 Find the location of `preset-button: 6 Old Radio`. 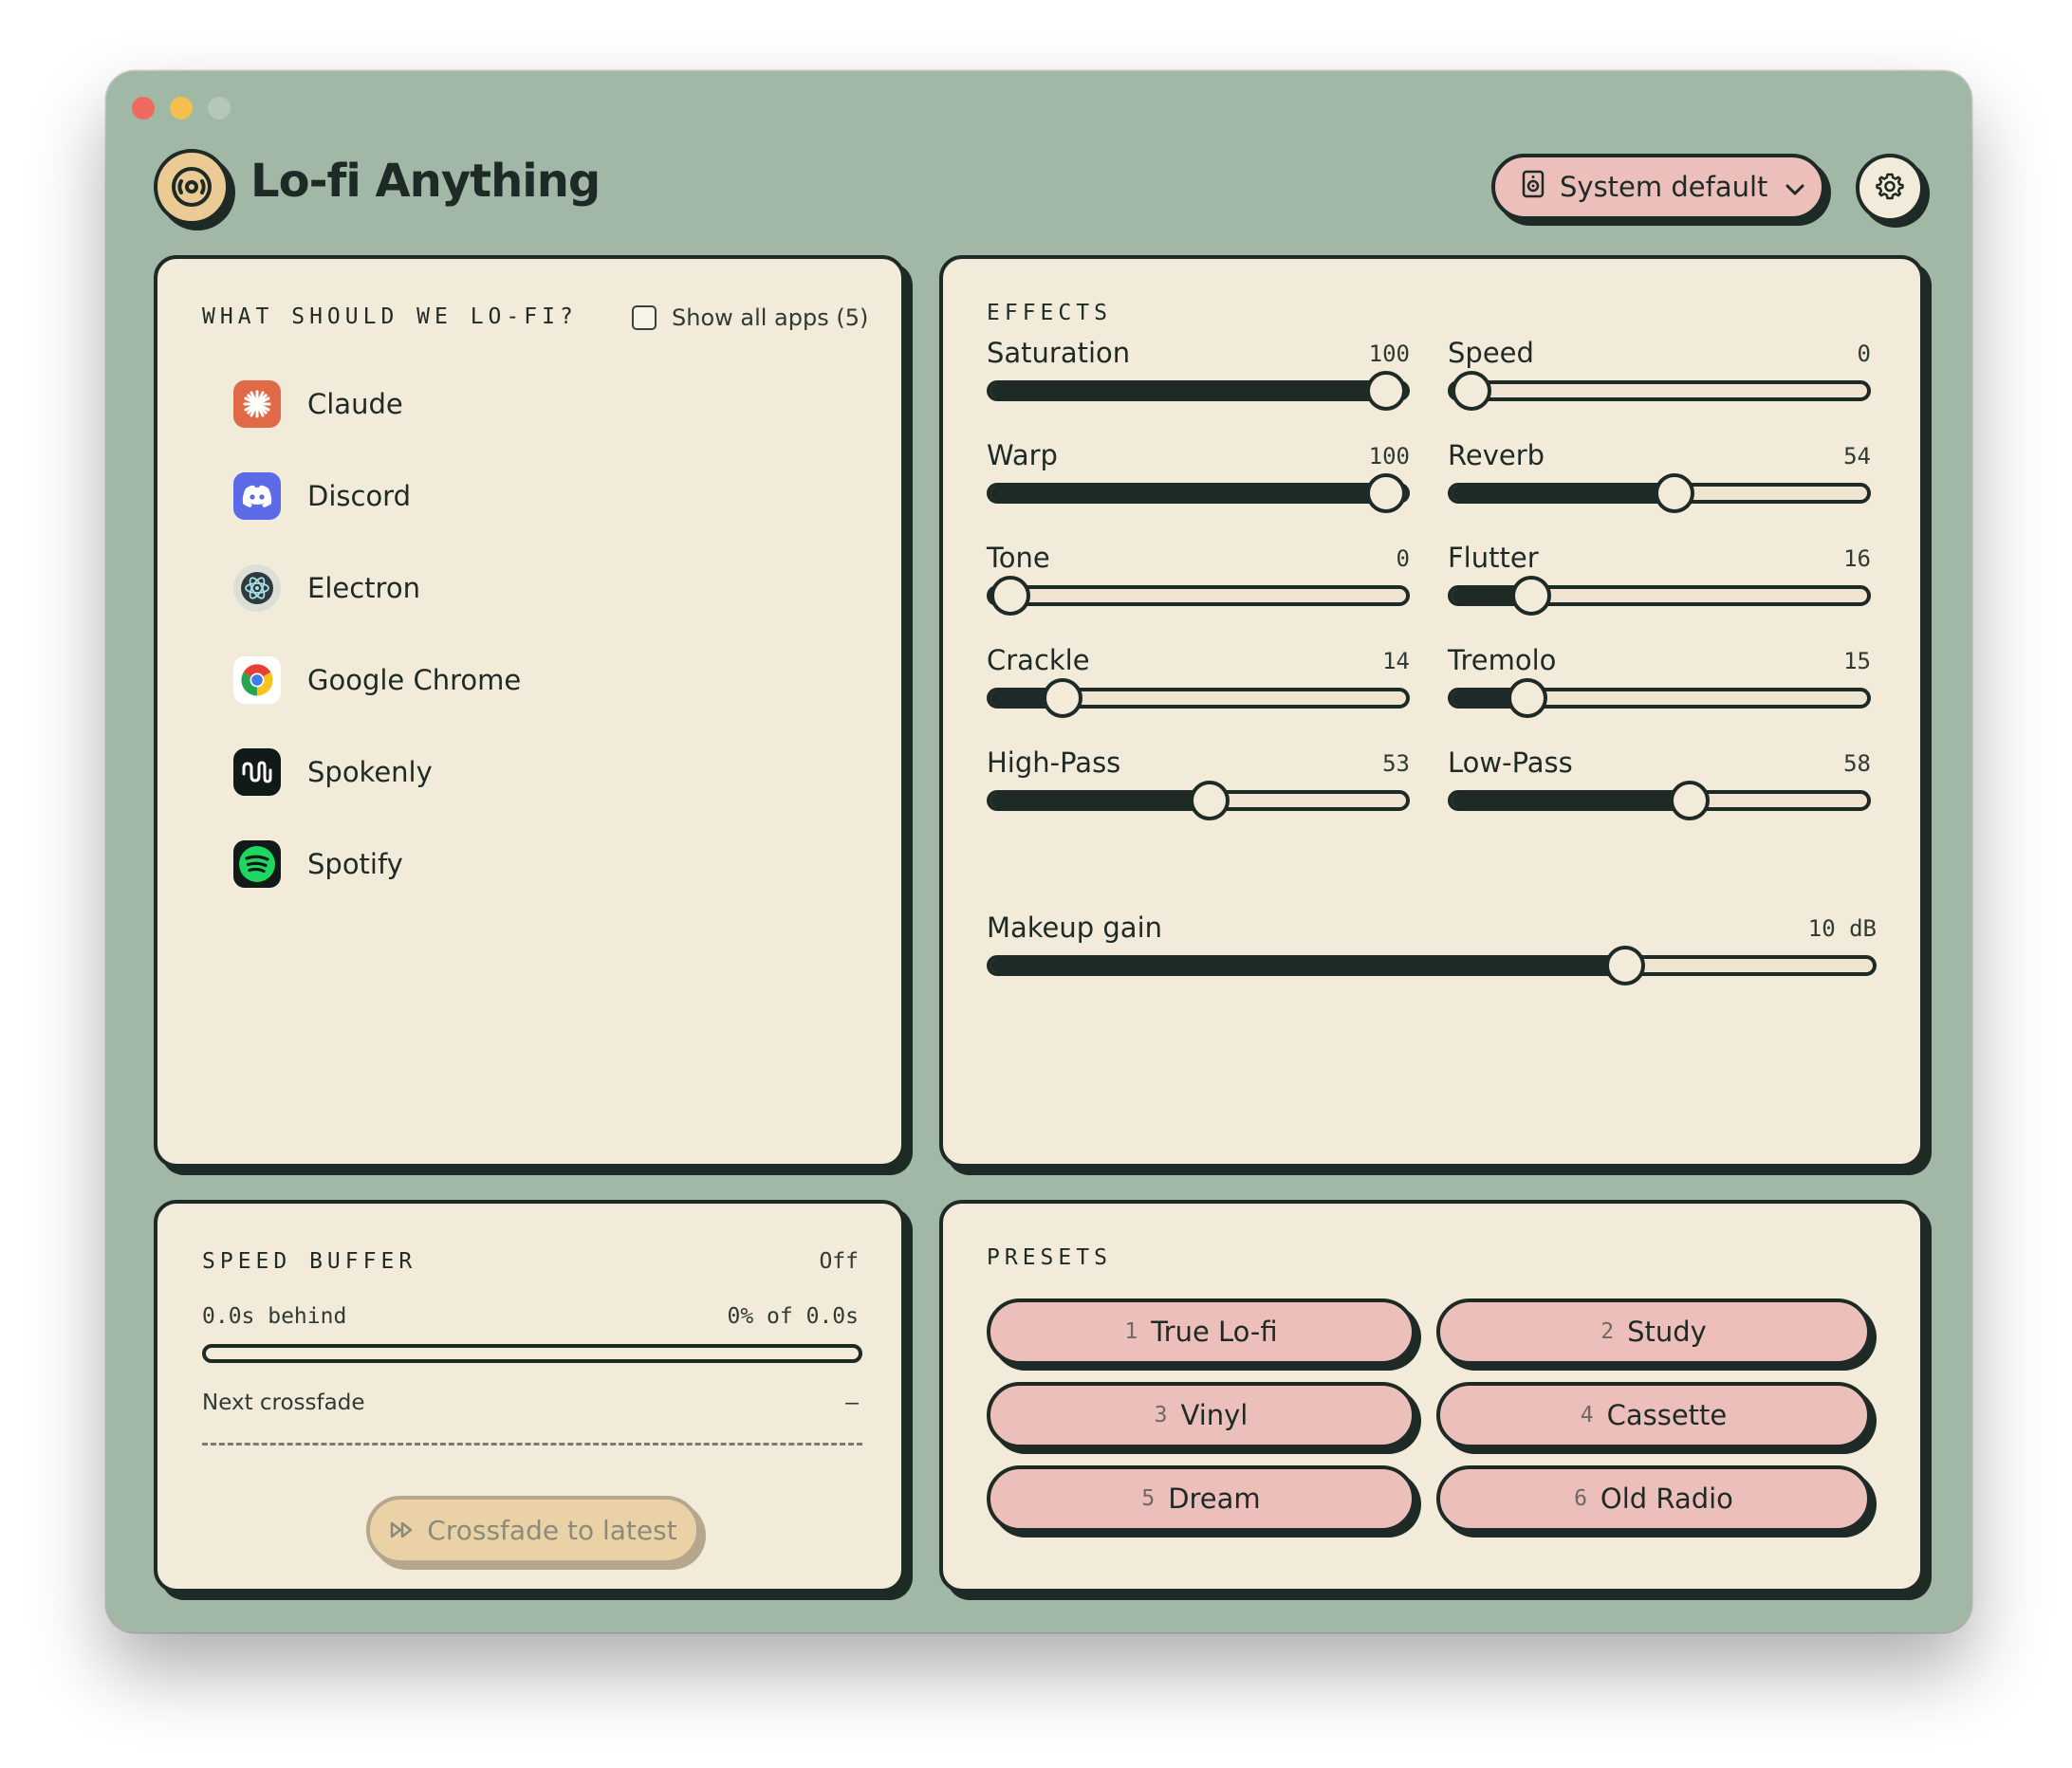

preset-button: 6 Old Radio is located at coordinates (1653, 1498).